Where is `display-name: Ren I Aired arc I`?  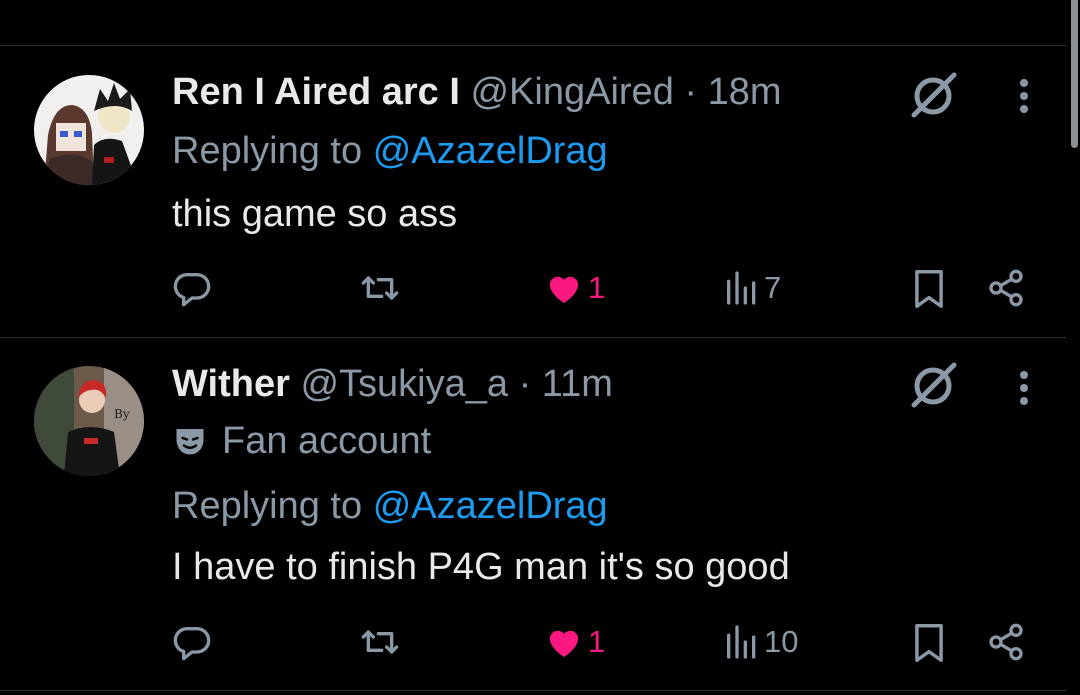 display-name: Ren I Aired arc I is located at coordinates (316, 92).